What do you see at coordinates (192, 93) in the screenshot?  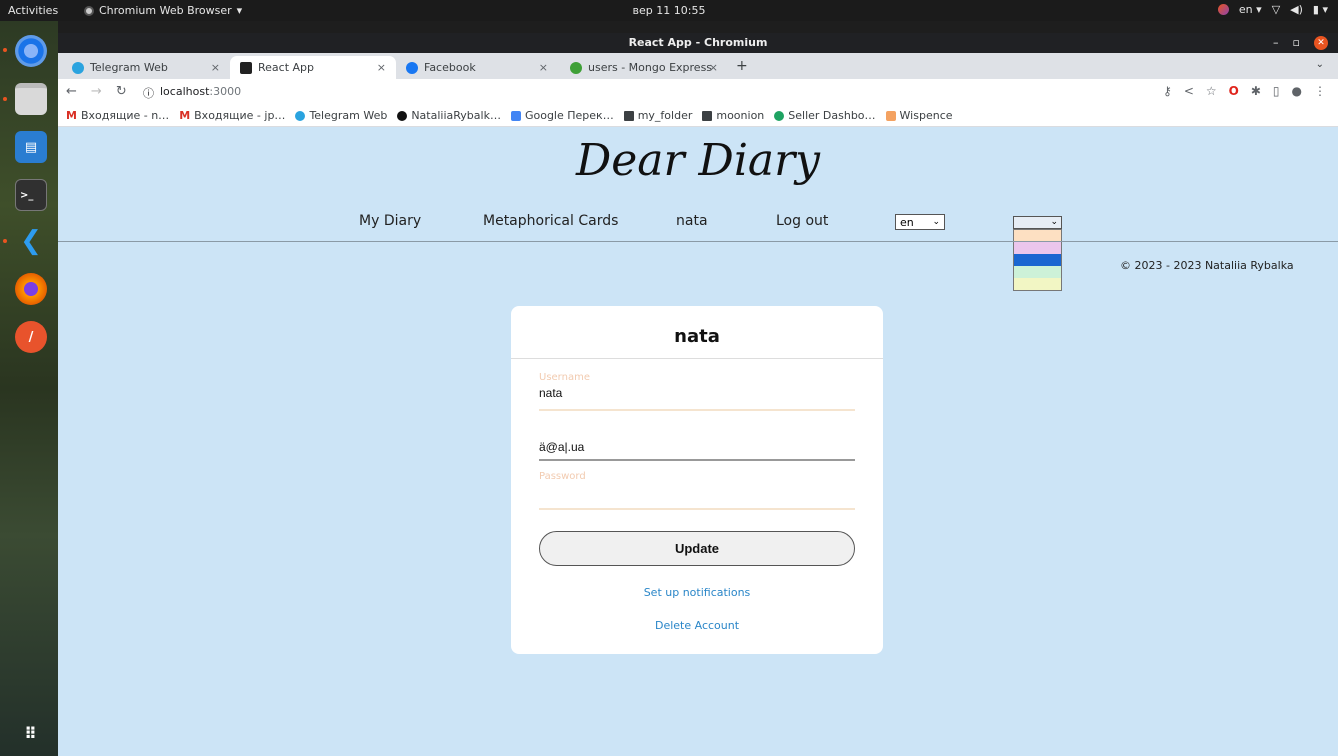 I see `address-bar: ⓘ localhost :3000` at bounding box center [192, 93].